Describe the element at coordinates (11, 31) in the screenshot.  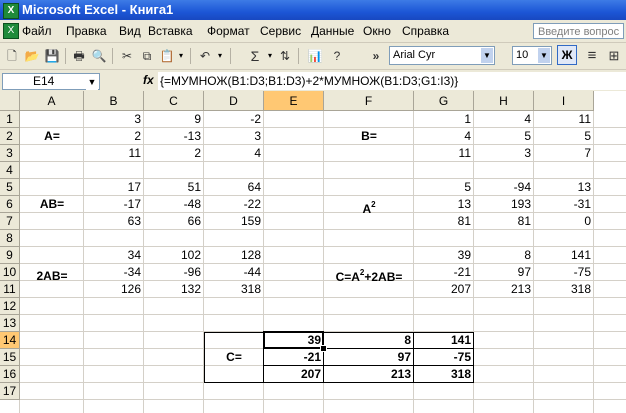
I see `workbook-icon: X` at that location.